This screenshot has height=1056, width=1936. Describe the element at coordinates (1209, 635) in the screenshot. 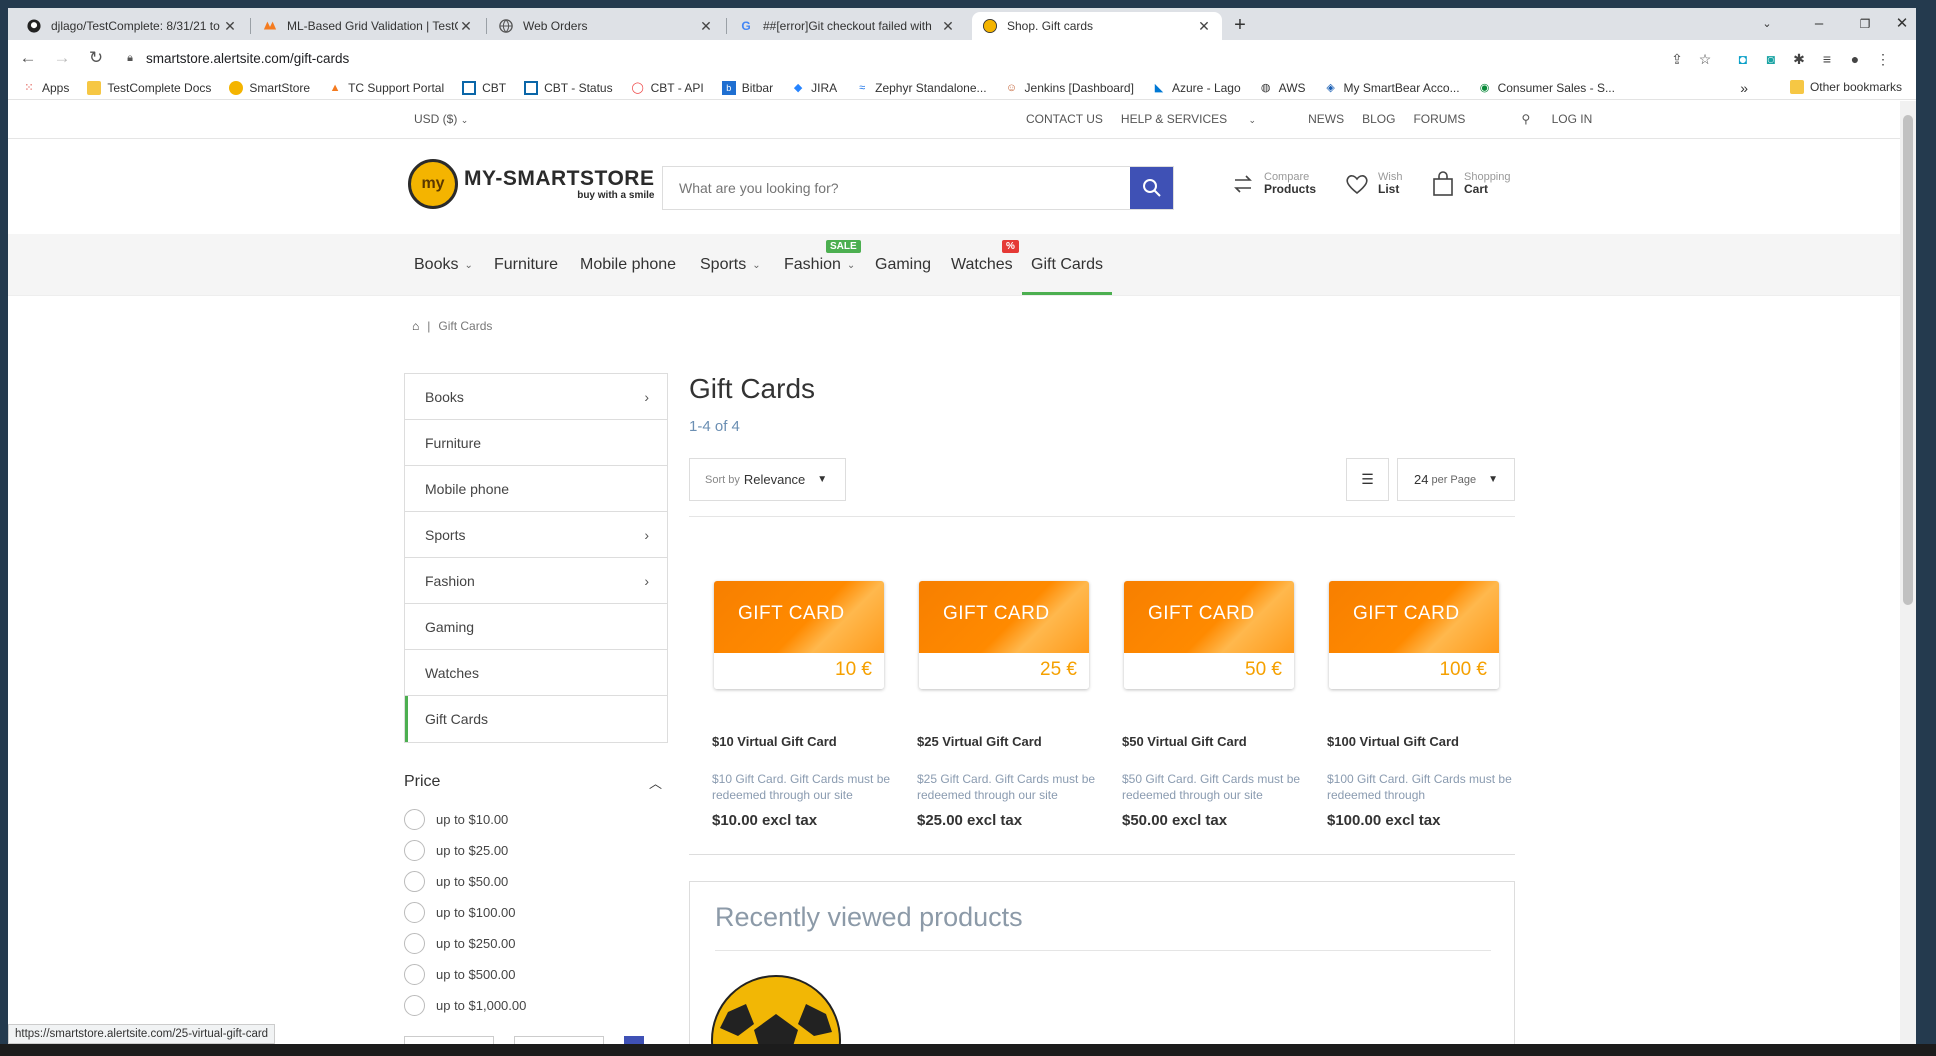

I see `gift-card-image: GIFT CARD 50 €` at that location.